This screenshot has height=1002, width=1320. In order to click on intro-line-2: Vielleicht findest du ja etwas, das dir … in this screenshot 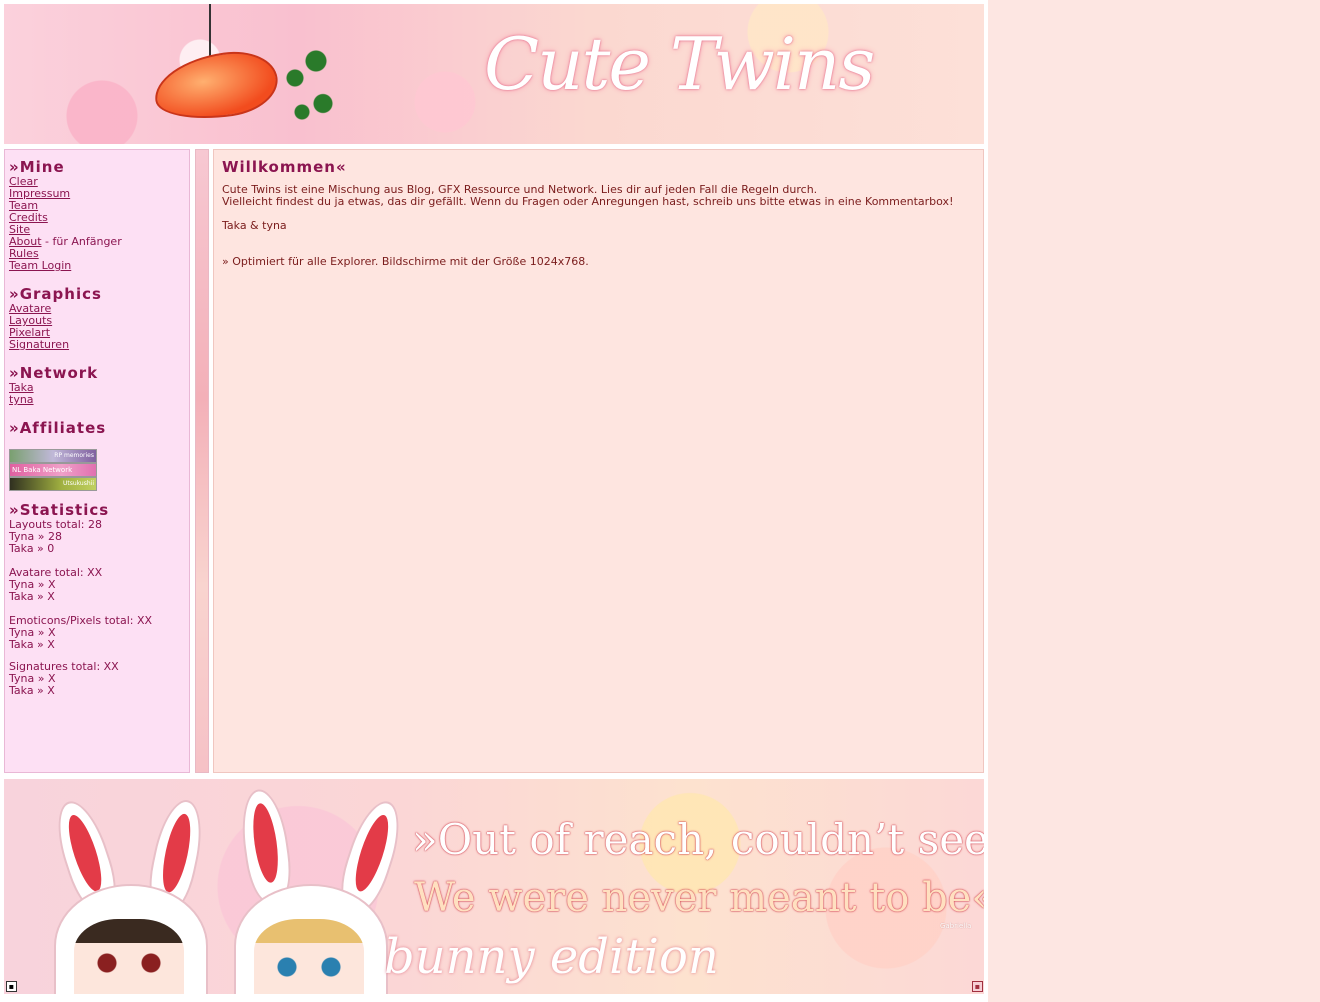, I will do `click(588, 201)`.